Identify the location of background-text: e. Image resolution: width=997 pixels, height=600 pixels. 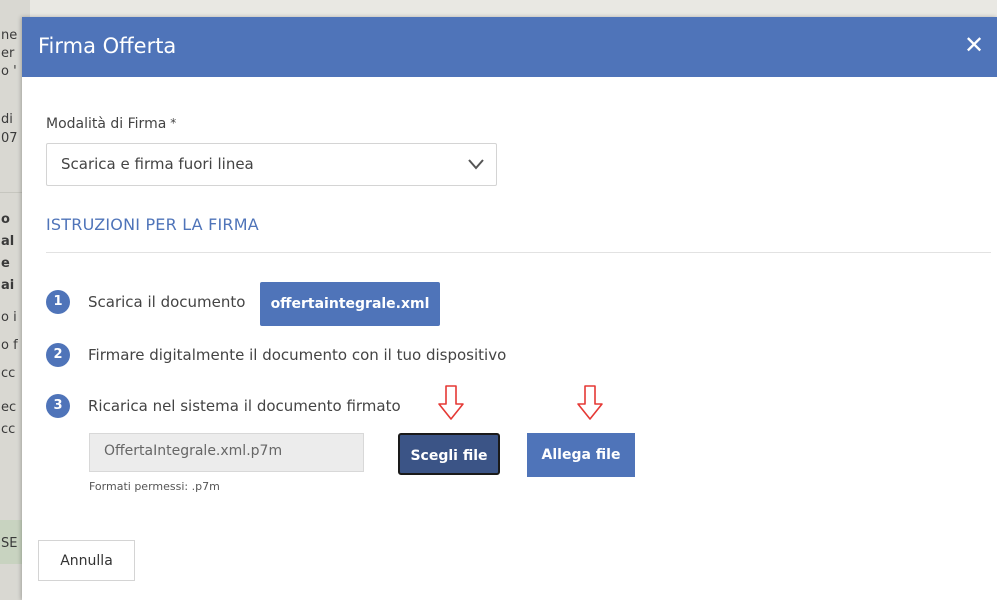
(5, 263).